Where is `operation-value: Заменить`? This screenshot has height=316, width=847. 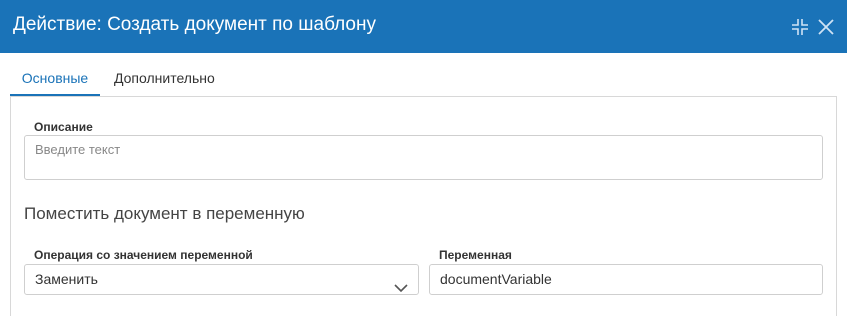
operation-value: Заменить is located at coordinates (66, 279).